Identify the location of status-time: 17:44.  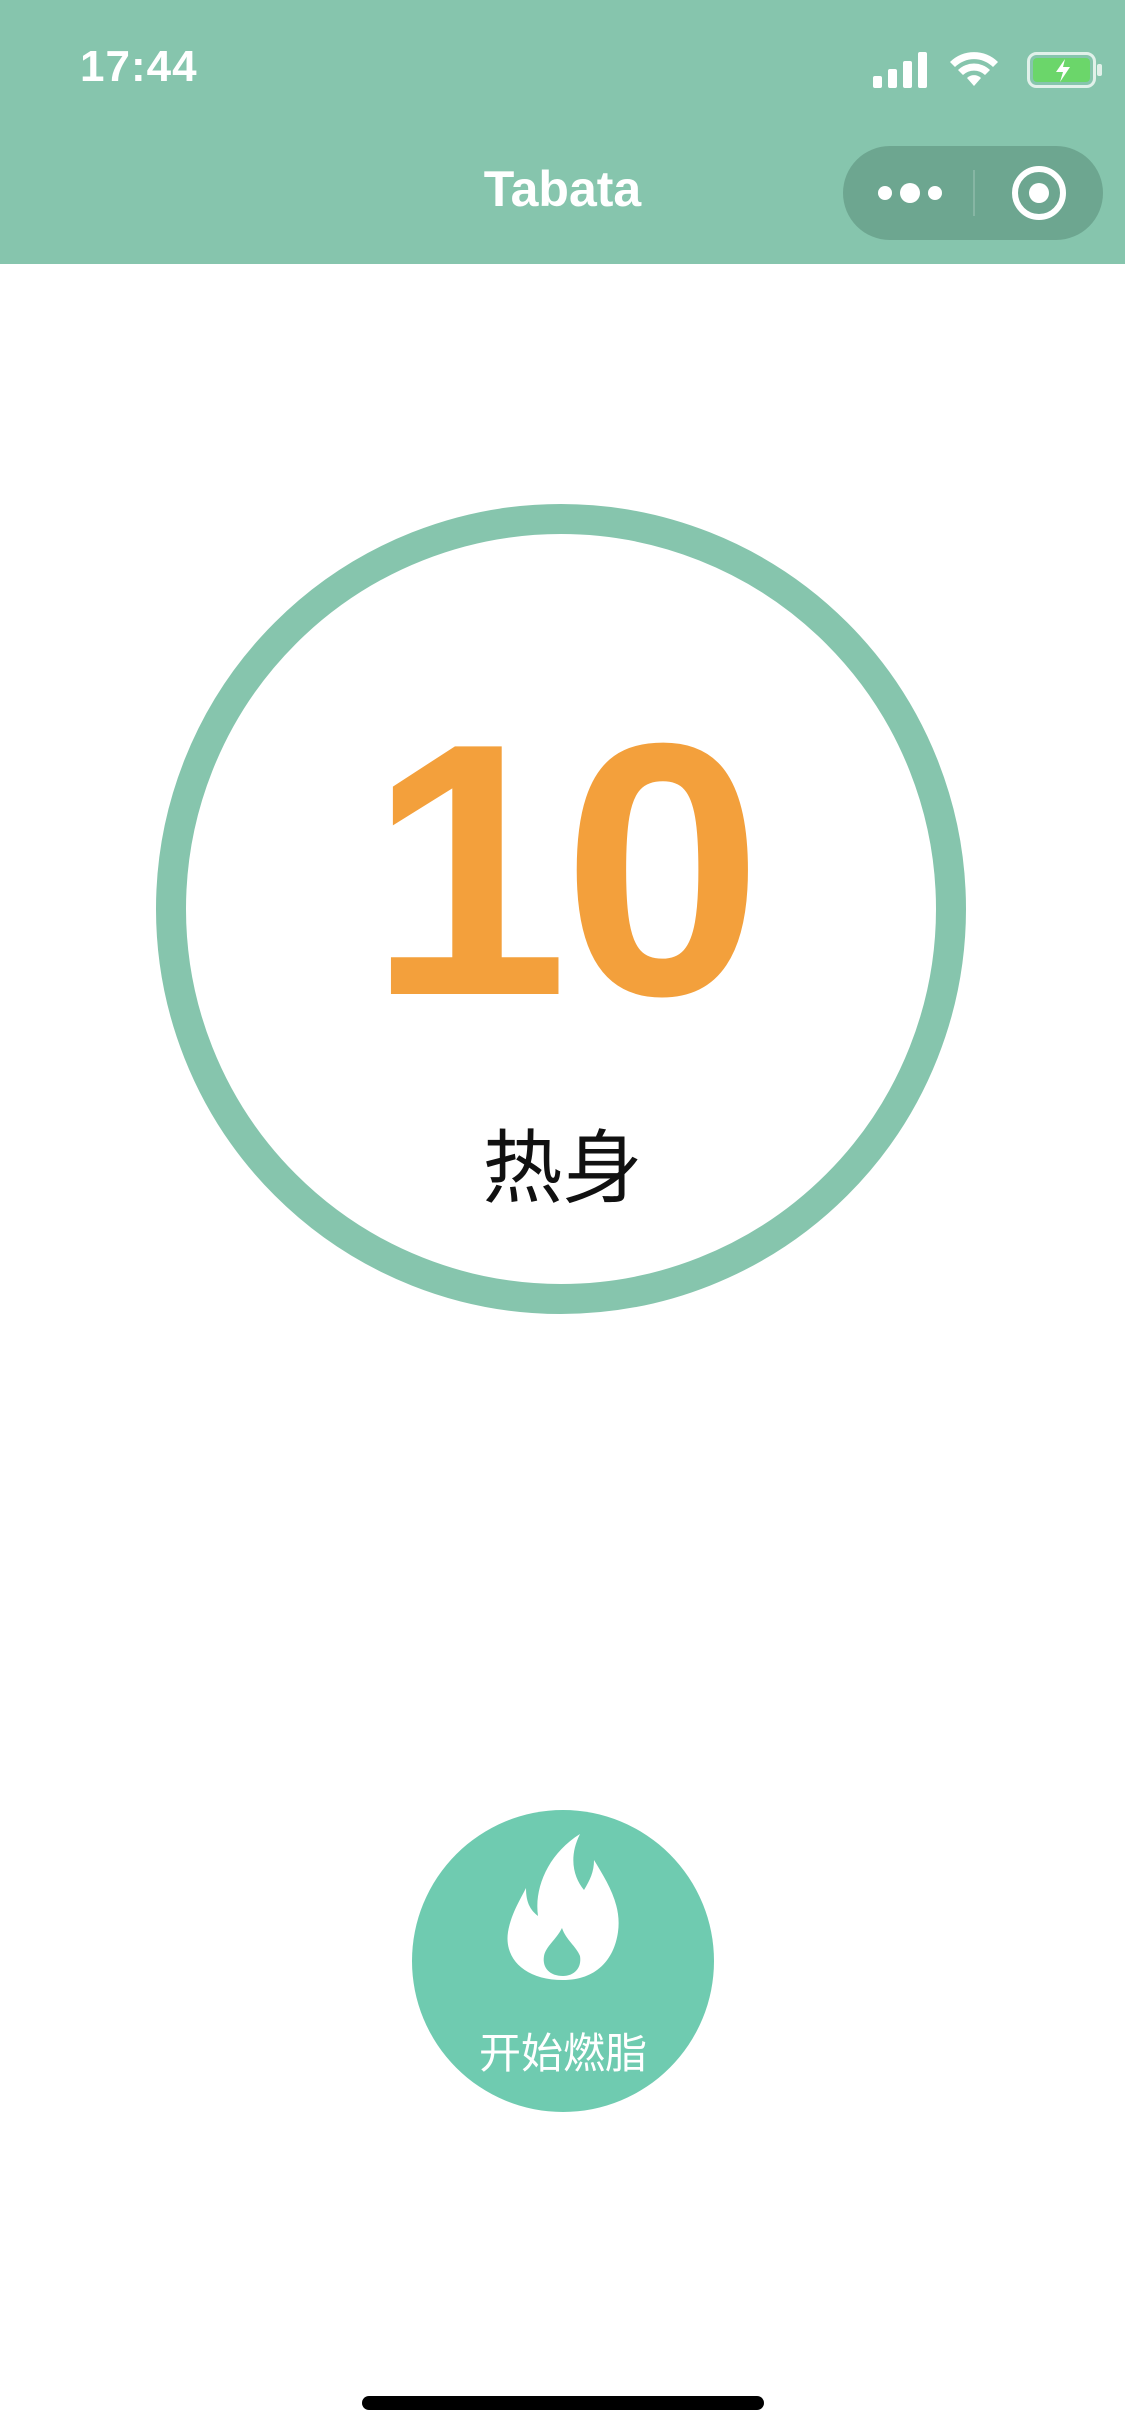
(139, 66).